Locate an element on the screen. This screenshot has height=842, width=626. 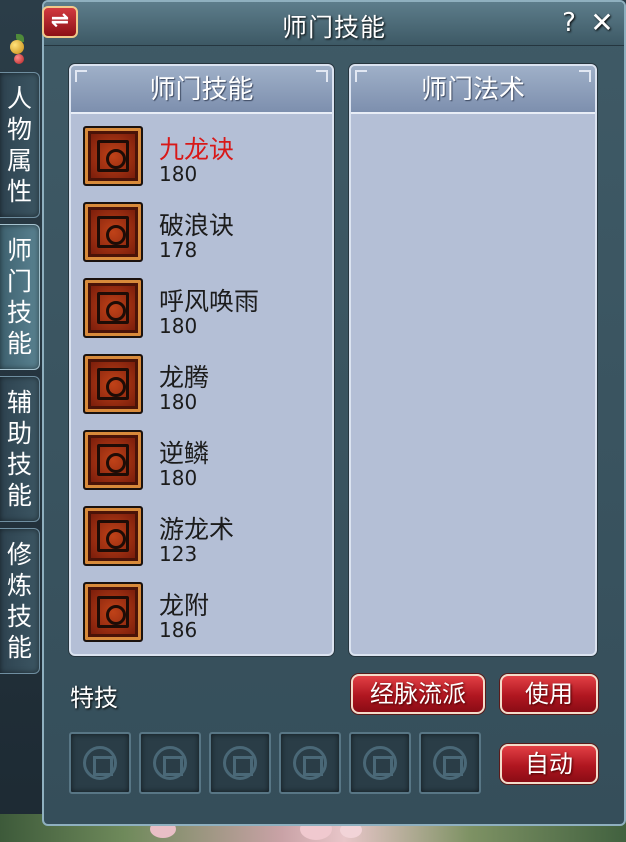
skill-name: 游龙术 is located at coordinates (197, 529).